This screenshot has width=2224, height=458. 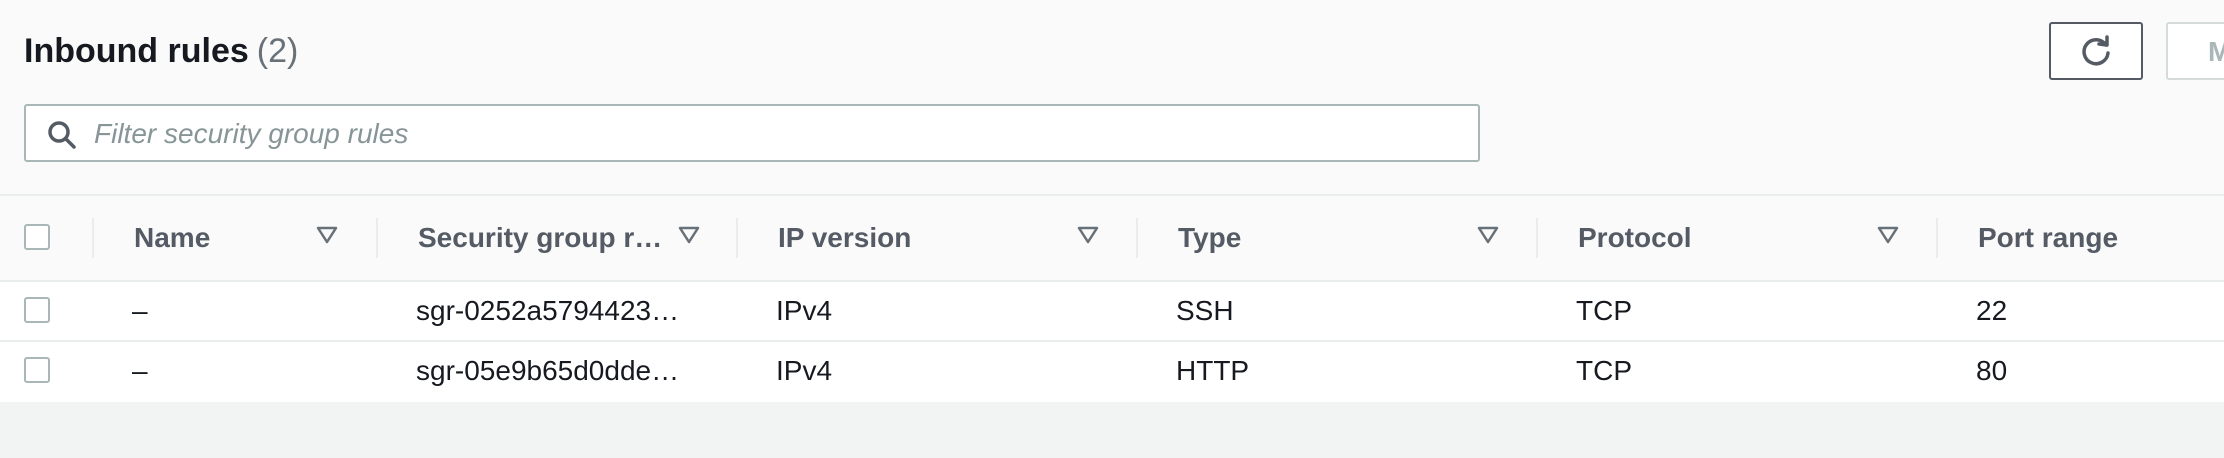 I want to click on filter-search-box, so click(x=752, y=133).